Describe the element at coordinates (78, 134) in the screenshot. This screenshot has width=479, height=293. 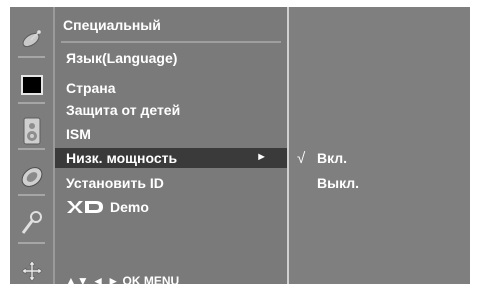
I see `menu-item-label: ISM` at that location.